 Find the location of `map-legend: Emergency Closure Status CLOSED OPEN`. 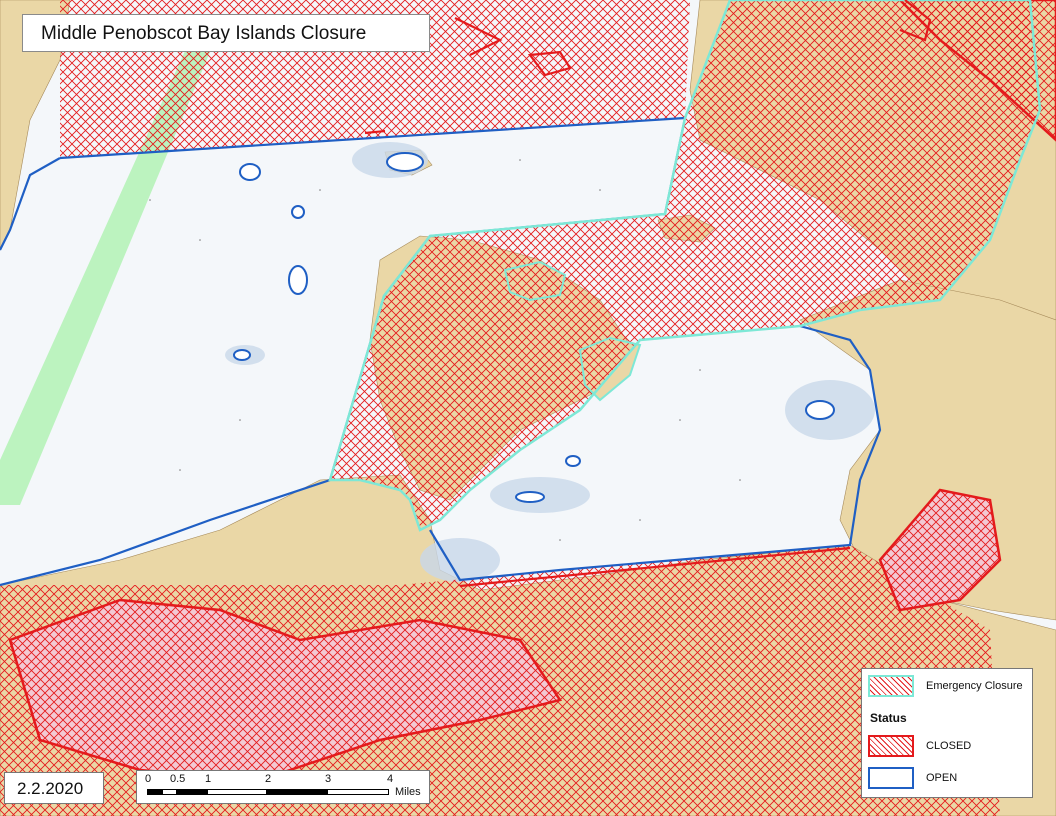

map-legend: Emergency Closure Status CLOSED OPEN is located at coordinates (947, 733).